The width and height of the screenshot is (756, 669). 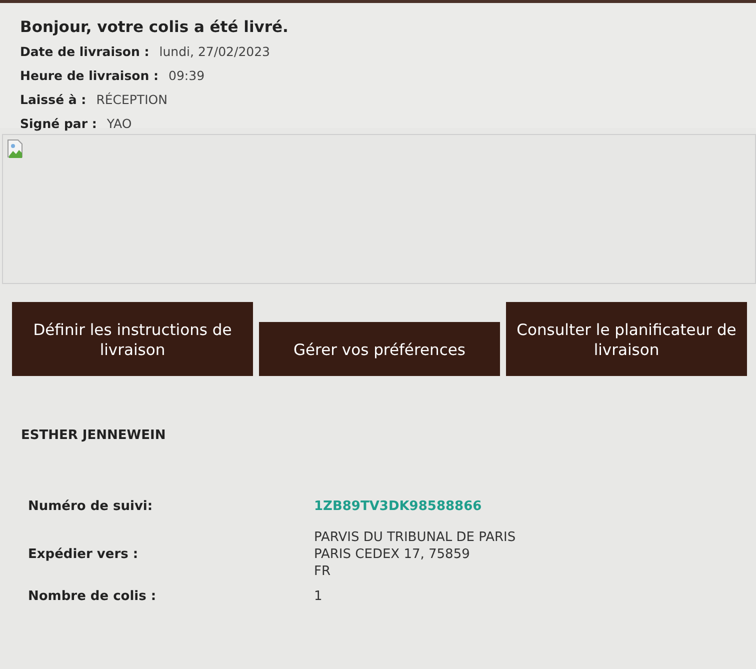 I want to click on field-value: RÉCEPTION, so click(x=132, y=100).